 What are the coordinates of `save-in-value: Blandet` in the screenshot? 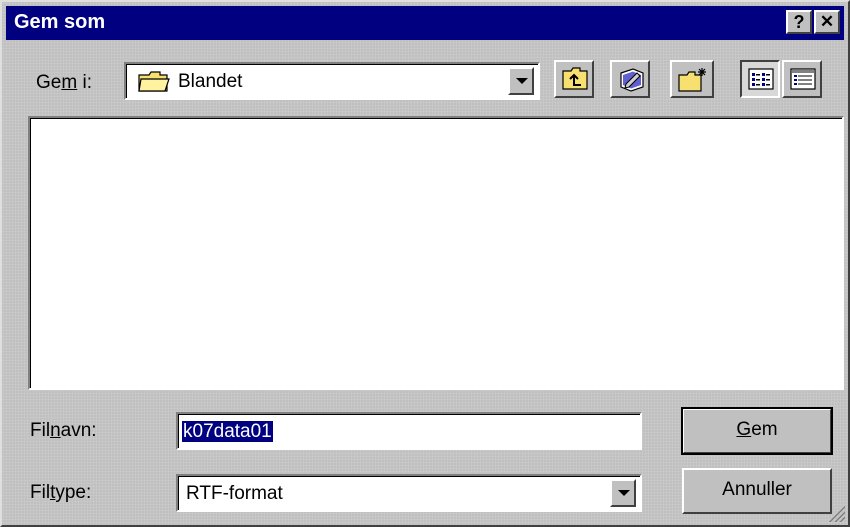 It's located at (210, 81).